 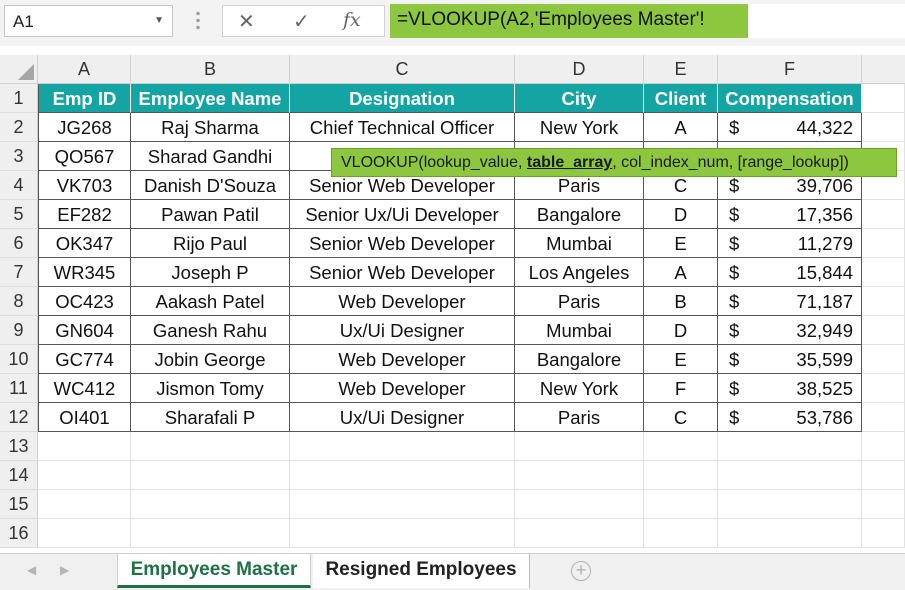 I want to click on sheet-tab-employees-master: Employees Master, so click(x=214, y=571).